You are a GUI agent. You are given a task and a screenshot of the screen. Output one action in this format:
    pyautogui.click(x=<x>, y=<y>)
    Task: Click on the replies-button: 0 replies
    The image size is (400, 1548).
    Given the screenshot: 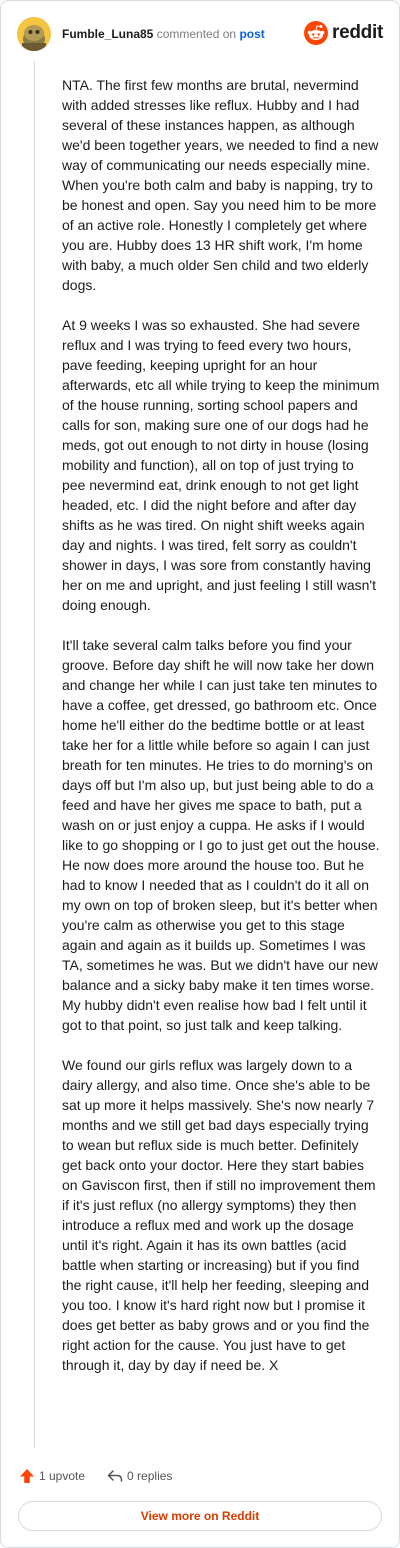 What is the action you would take?
    pyautogui.click(x=139, y=1476)
    